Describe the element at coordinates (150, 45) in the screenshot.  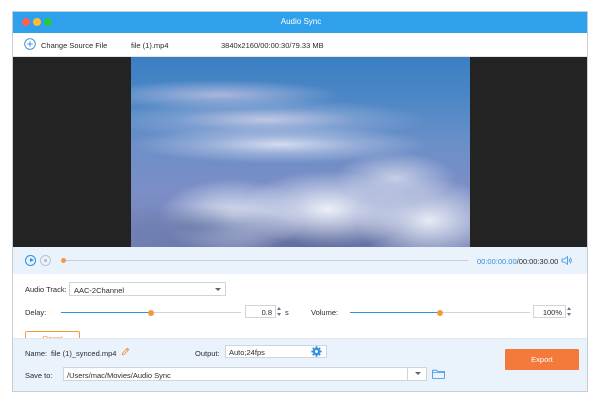
I see `source-file-name: file (1).mp4` at that location.